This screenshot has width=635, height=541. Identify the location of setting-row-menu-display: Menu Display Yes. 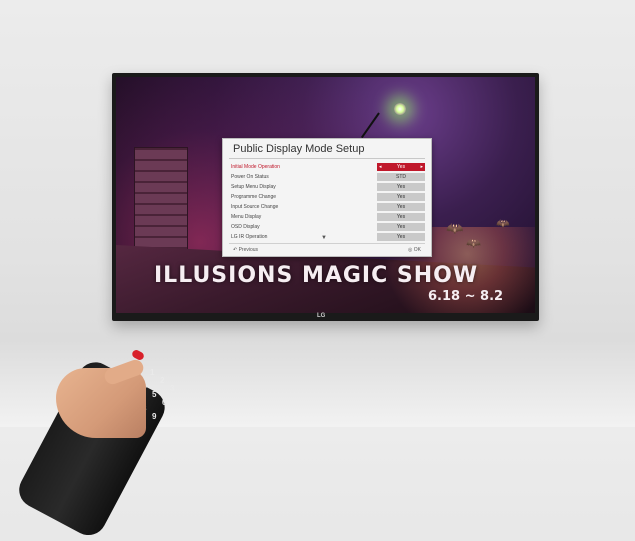
(328, 217).